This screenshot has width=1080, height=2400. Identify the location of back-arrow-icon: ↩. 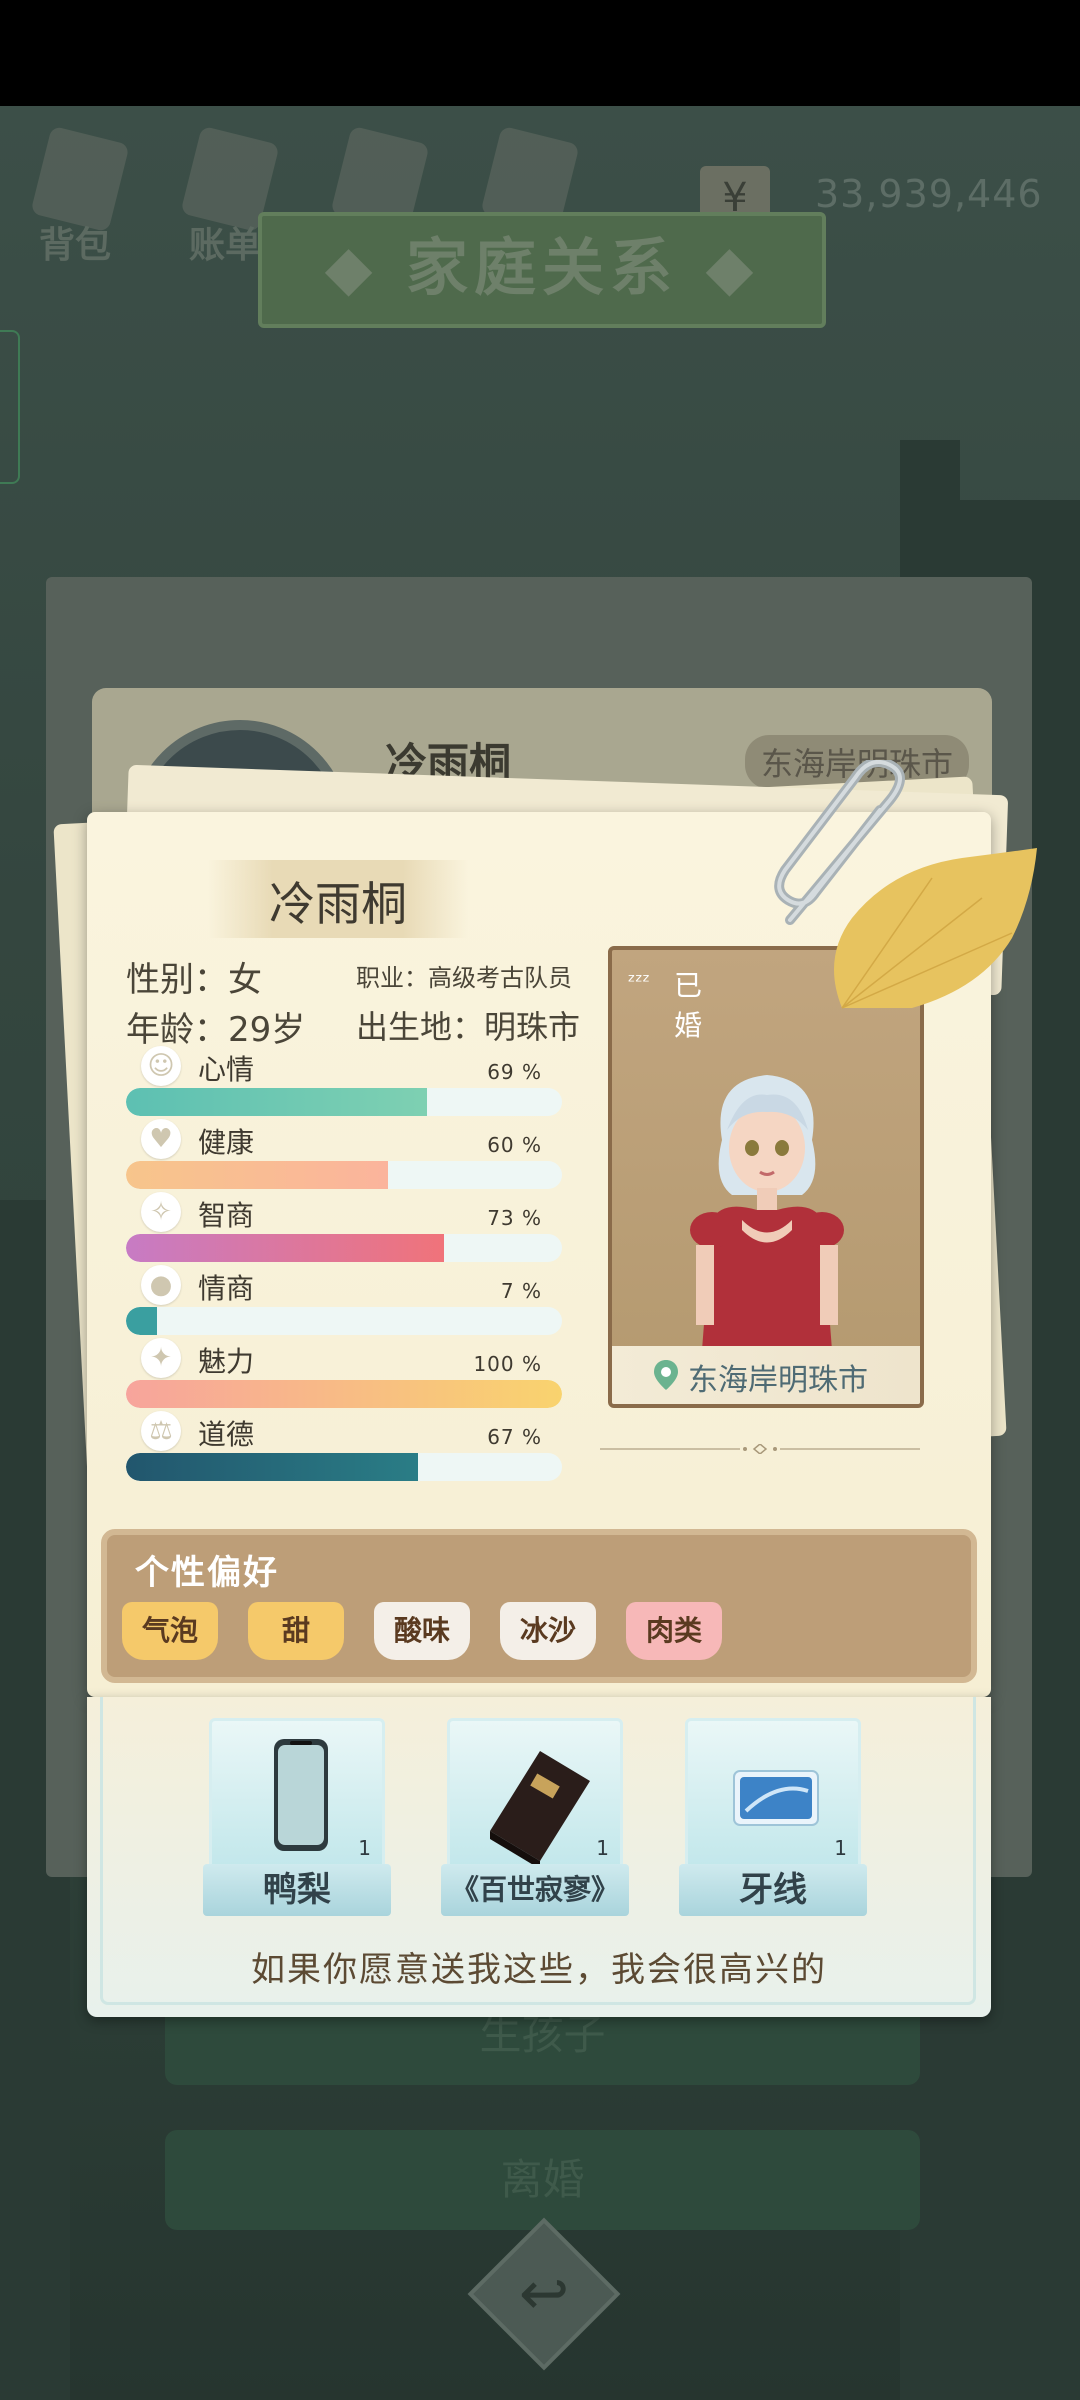
(544, 2294).